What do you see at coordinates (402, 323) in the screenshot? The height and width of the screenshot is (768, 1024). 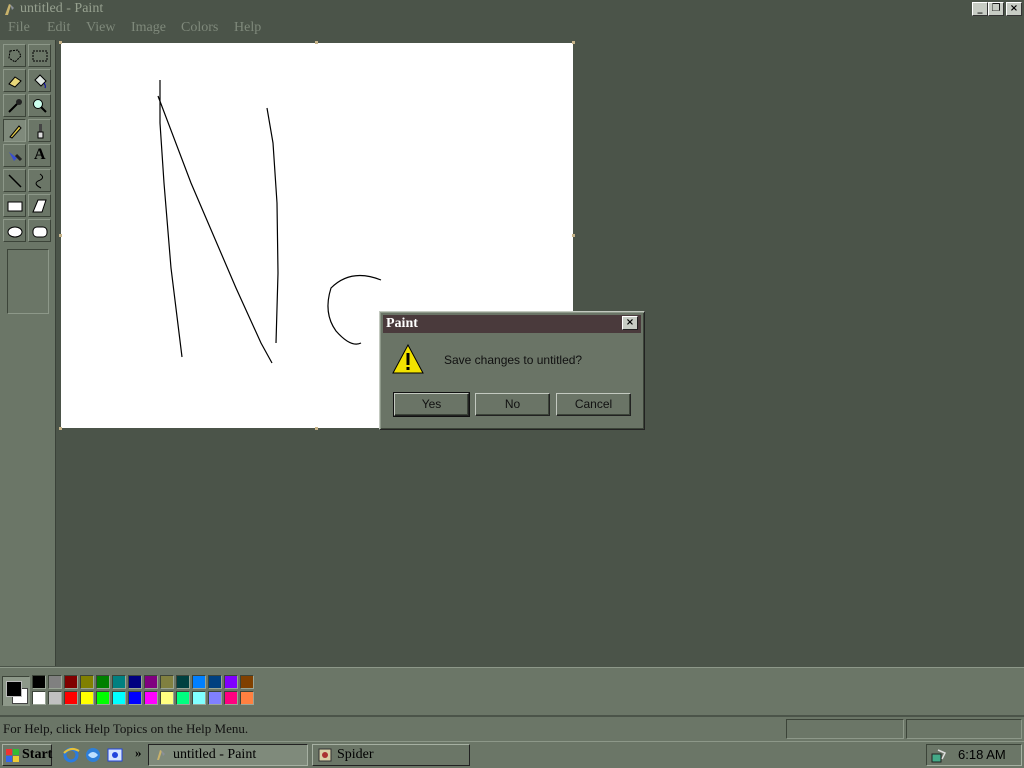 I see `dialog-title: Paint` at bounding box center [402, 323].